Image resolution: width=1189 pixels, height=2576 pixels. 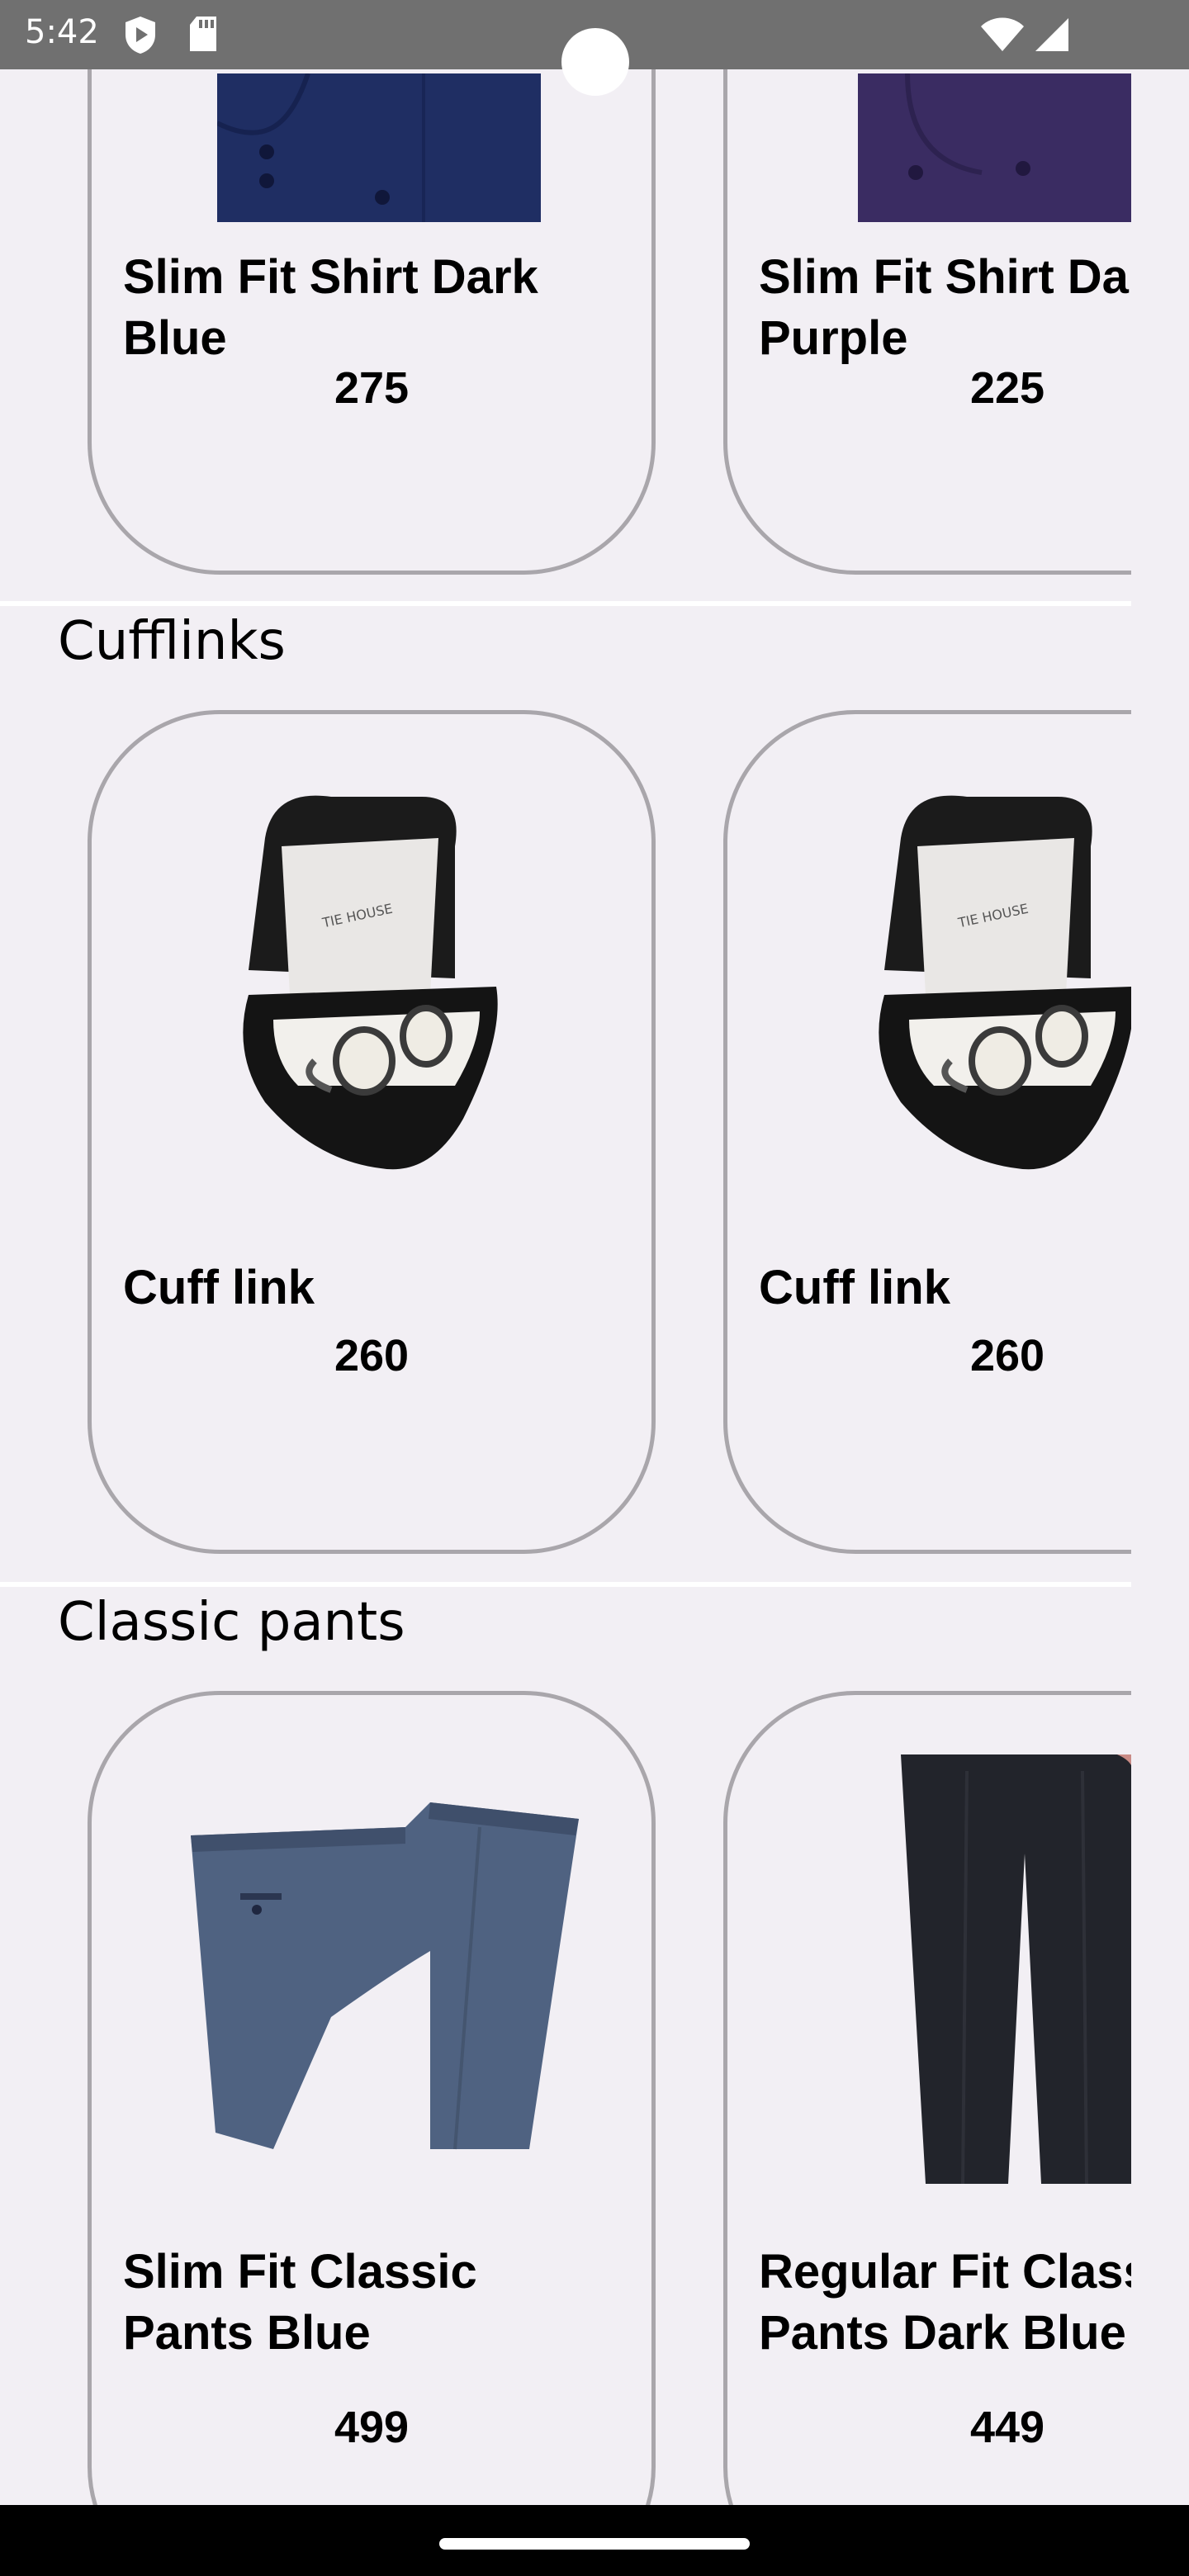 What do you see at coordinates (945, 2302) in the screenshot?
I see `product-name: Regular Fit Classic Pants Dark Blue` at bounding box center [945, 2302].